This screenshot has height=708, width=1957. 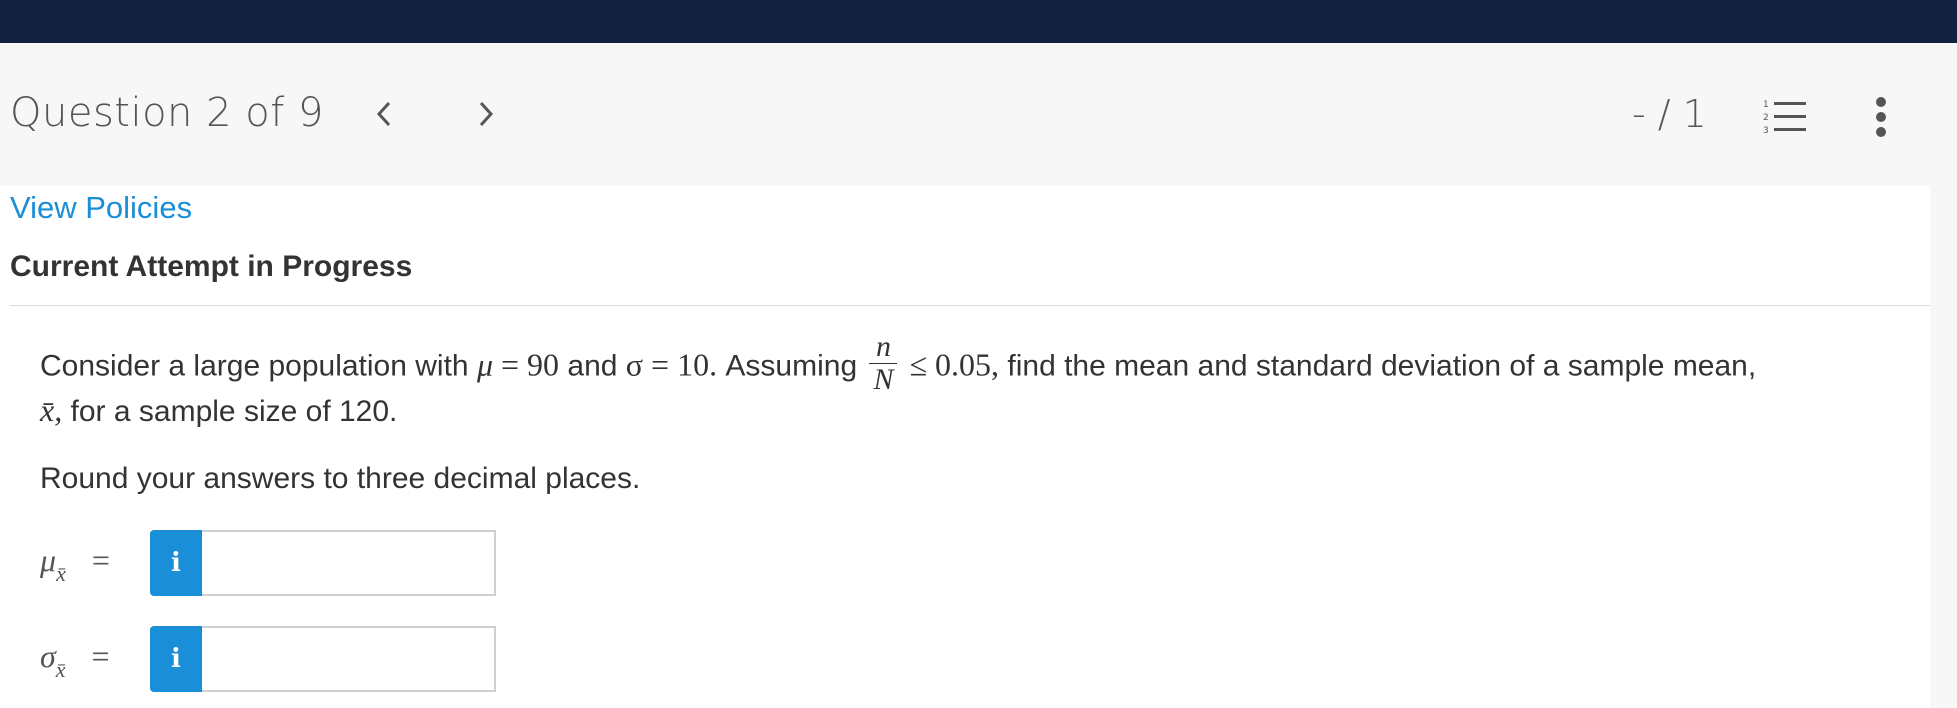 I want to click on question-text: and, so click(x=592, y=366).